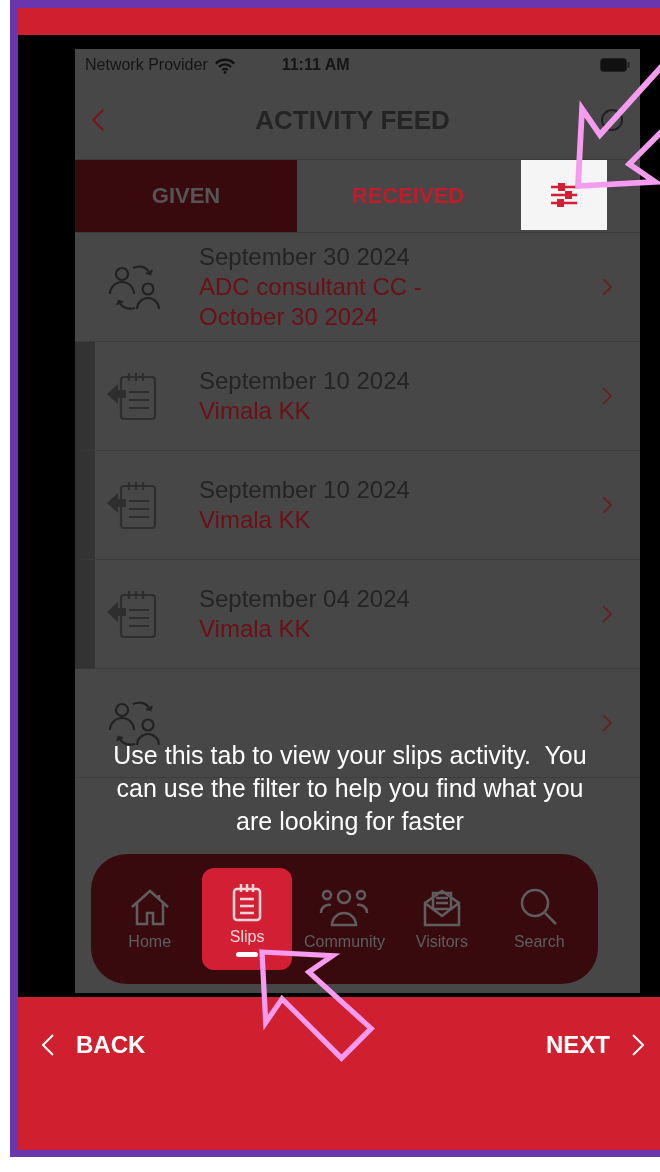  Describe the element at coordinates (539, 919) in the screenshot. I see `nav-tab: Search` at that location.